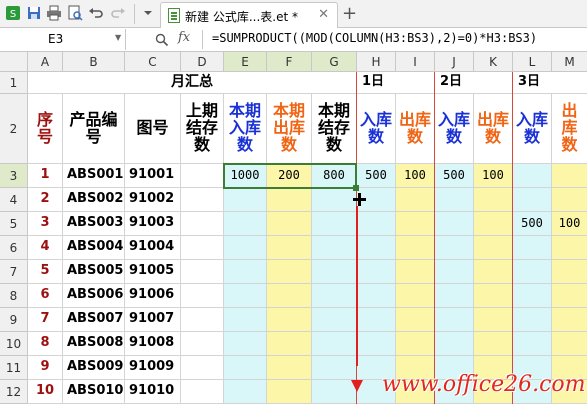 This screenshot has height=408, width=587. I want to click on drawing-number-cell: 91004, so click(153, 248).